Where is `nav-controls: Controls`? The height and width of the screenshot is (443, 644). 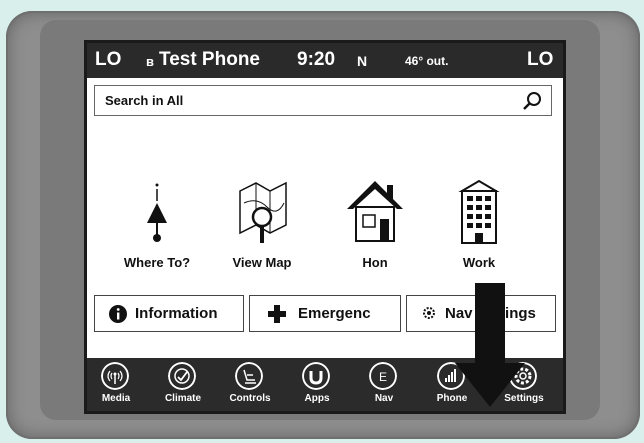 nav-controls: Controls is located at coordinates (250, 386).